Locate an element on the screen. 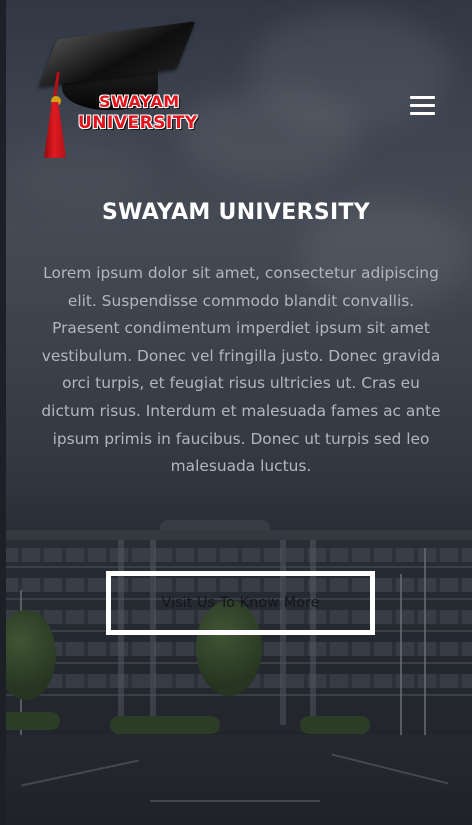  logo-text-line1: SWAYAM is located at coordinates (139, 101).